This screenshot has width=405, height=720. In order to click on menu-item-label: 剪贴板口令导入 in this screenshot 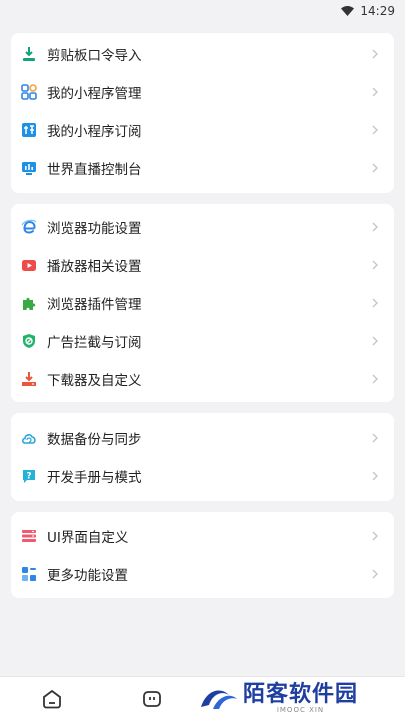, I will do `click(94, 56)`.